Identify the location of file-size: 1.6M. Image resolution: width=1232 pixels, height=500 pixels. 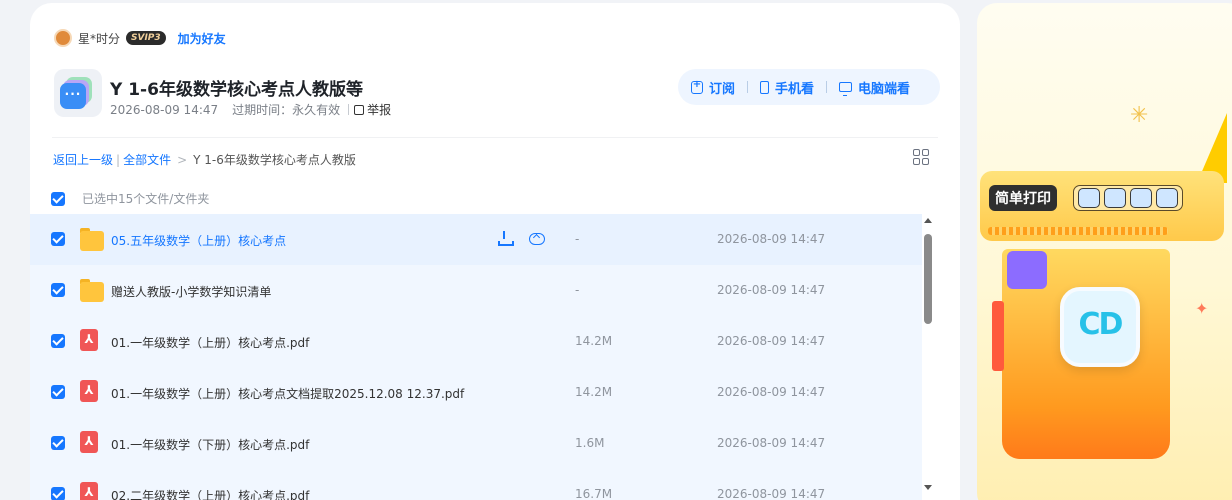
(590, 443).